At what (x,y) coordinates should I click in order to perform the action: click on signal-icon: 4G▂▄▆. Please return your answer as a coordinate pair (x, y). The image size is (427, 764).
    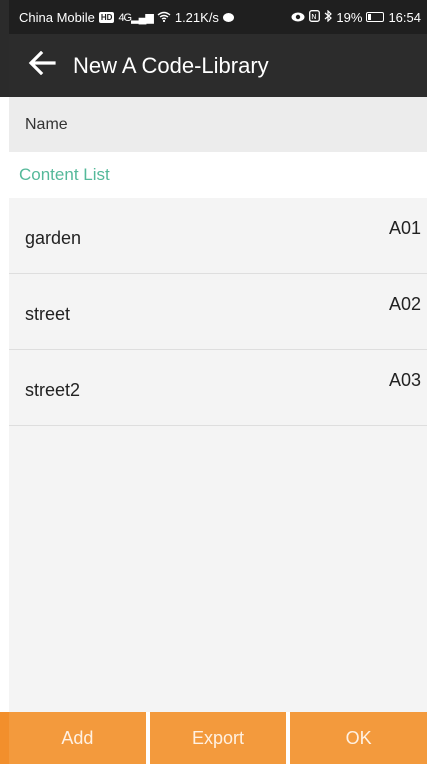
    Looking at the image, I should click on (135, 17).